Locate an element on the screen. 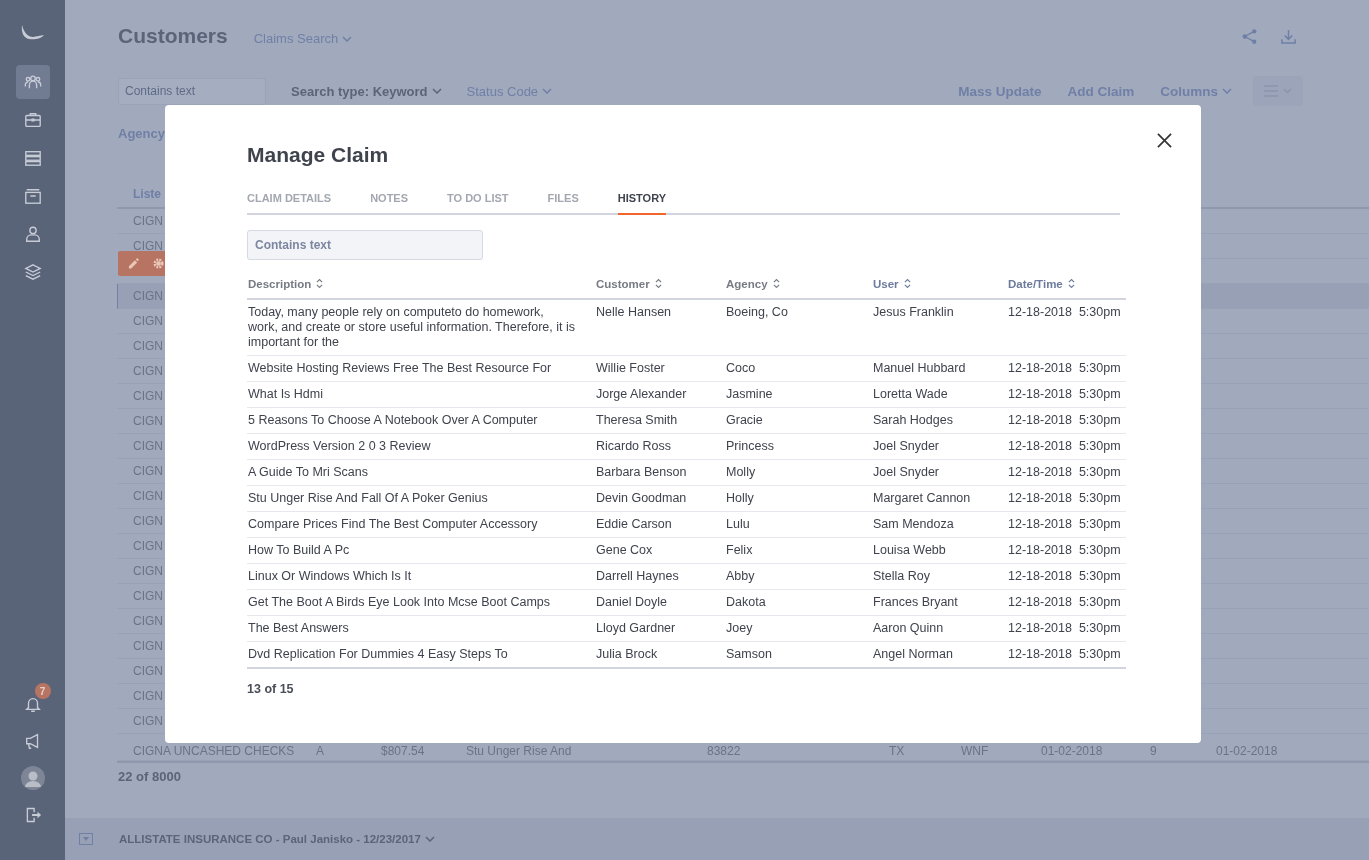  table-cell: Gracie is located at coordinates (798, 420).